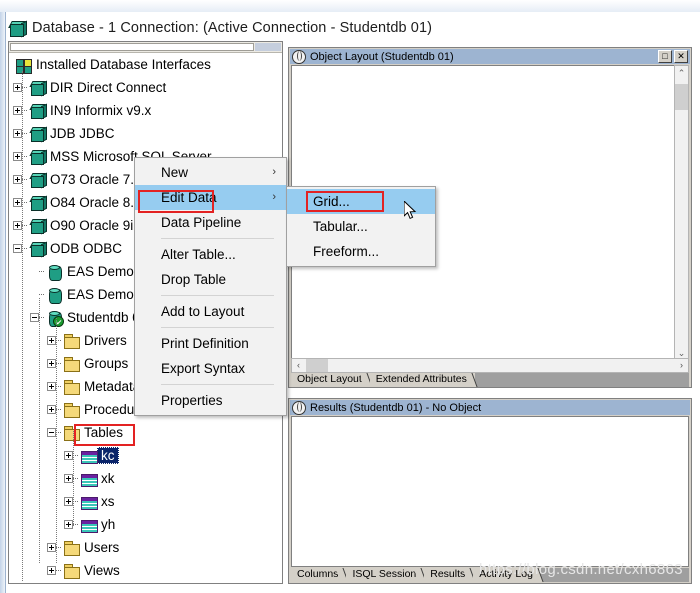  I want to click on tree-item-root: Installed Database Interfaces, so click(145, 64).